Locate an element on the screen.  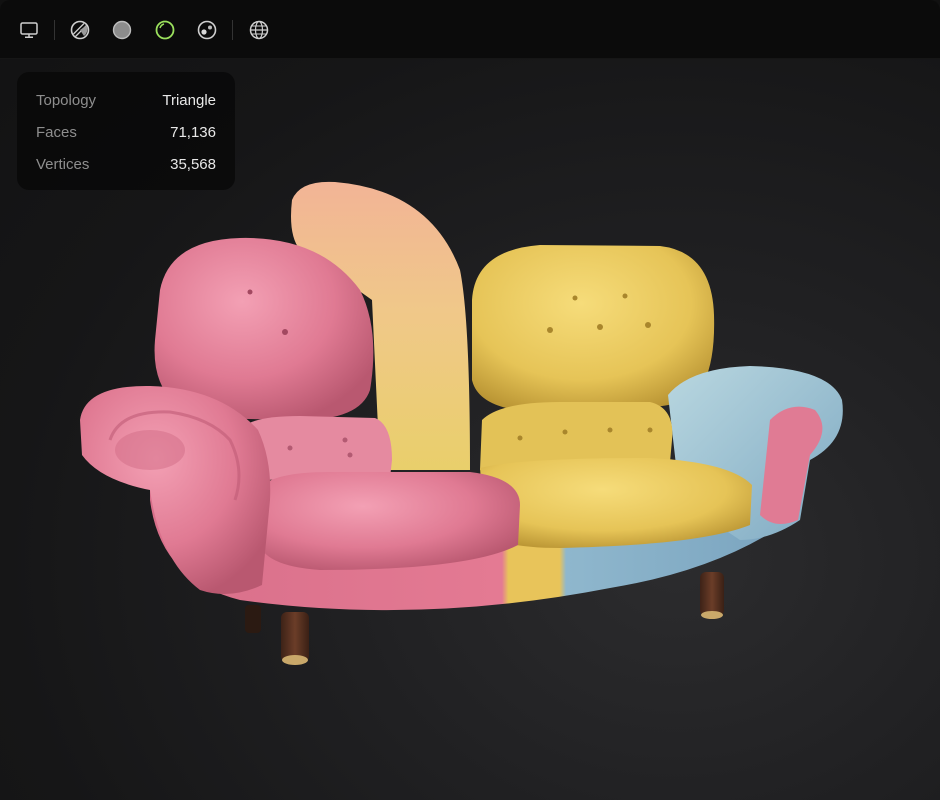
stat-row-faces: Faces 71,136 is located at coordinates (126, 132).